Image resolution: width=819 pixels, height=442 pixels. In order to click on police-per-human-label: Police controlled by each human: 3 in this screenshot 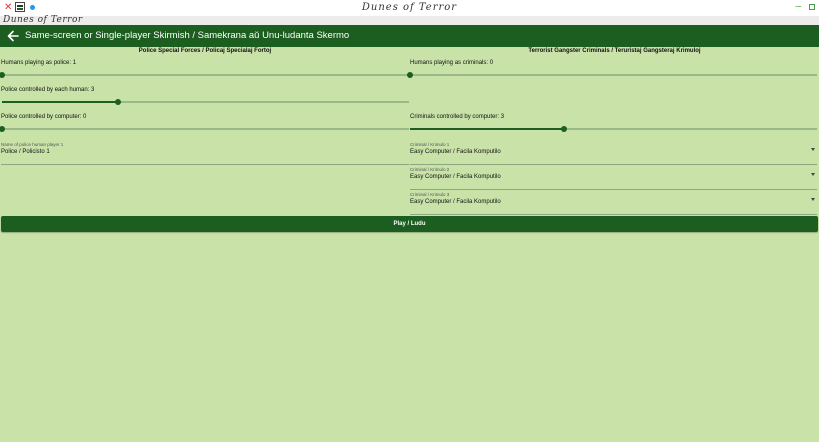, I will do `click(48, 90)`.